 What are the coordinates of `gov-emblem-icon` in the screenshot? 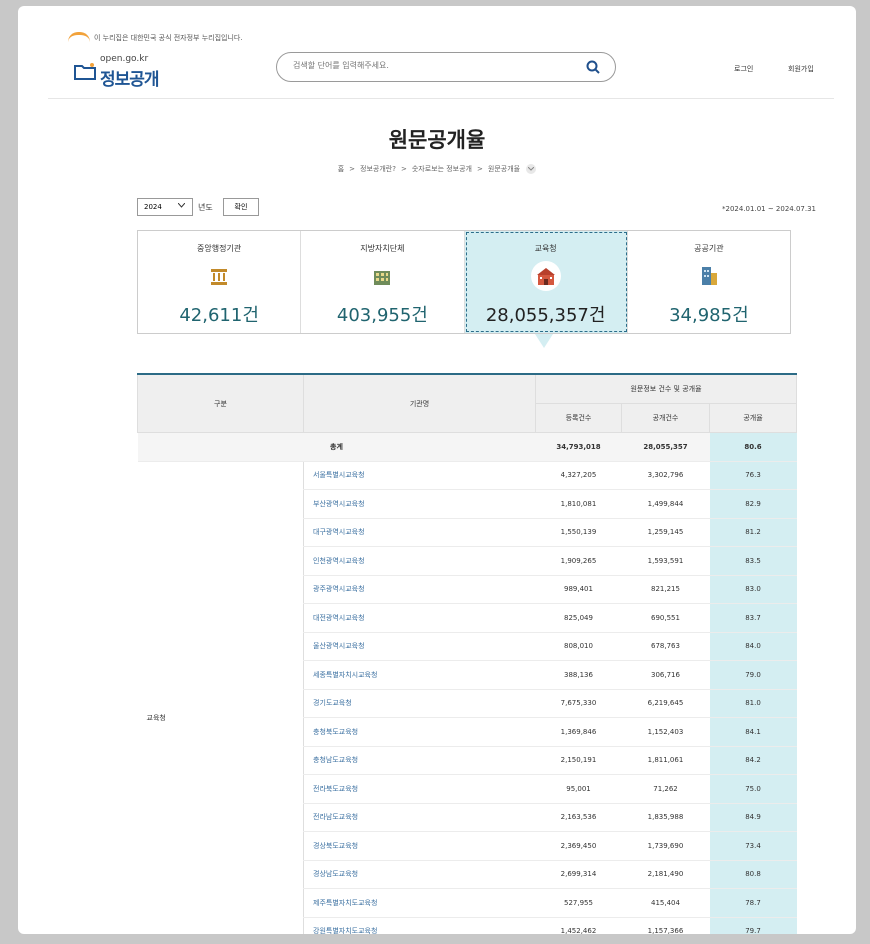 It's located at (79, 37).